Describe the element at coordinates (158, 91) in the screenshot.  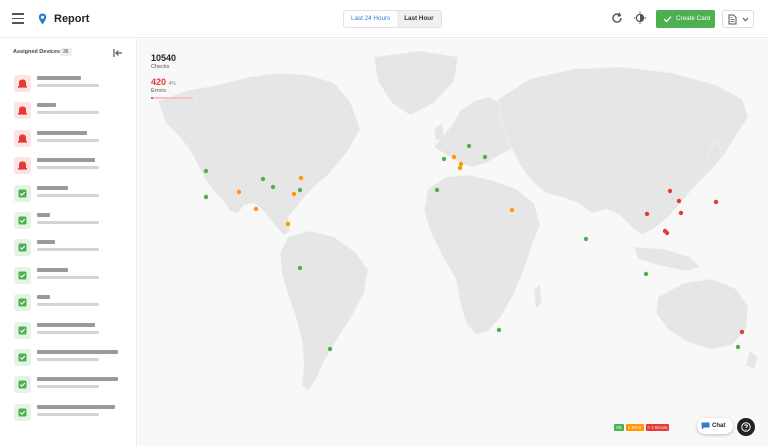
I see `errors-label: Errors` at that location.